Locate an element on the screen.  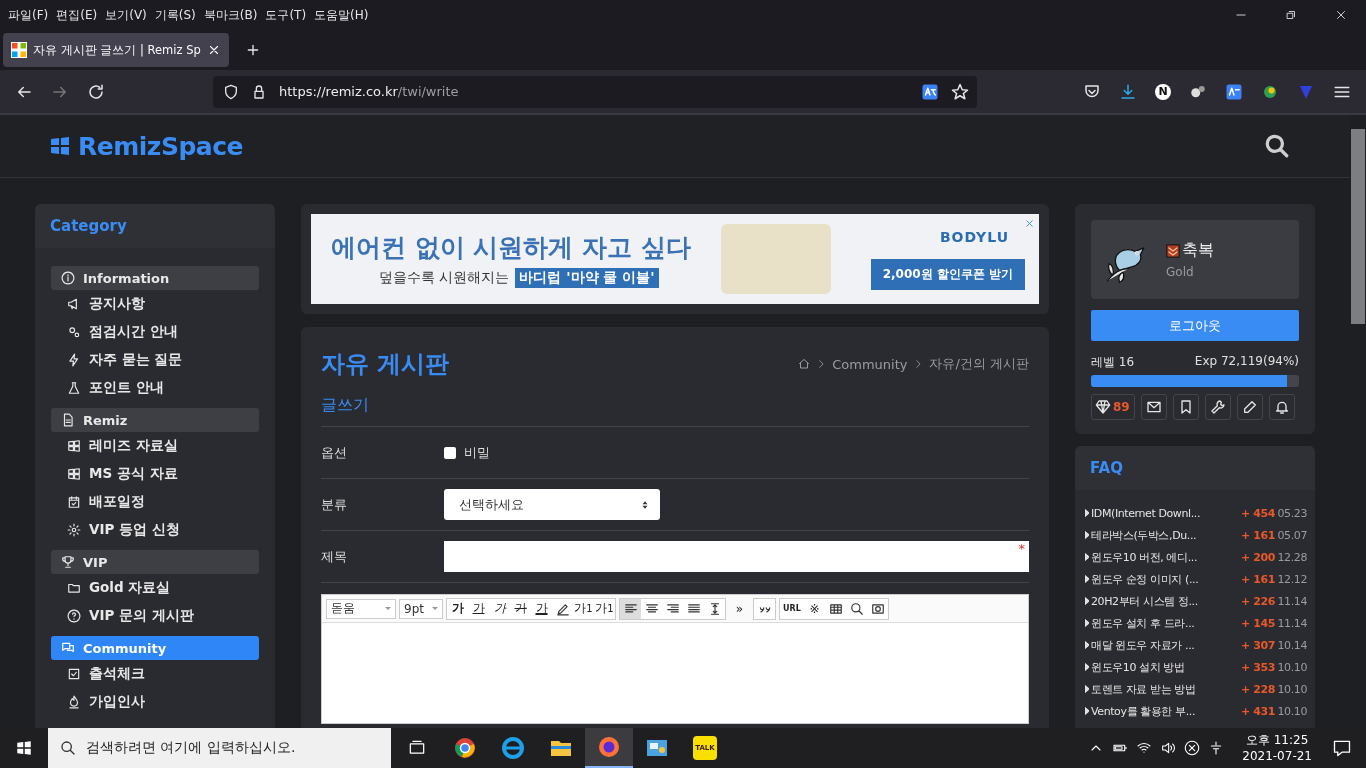
bold-button: 가 is located at coordinates (457, 608).